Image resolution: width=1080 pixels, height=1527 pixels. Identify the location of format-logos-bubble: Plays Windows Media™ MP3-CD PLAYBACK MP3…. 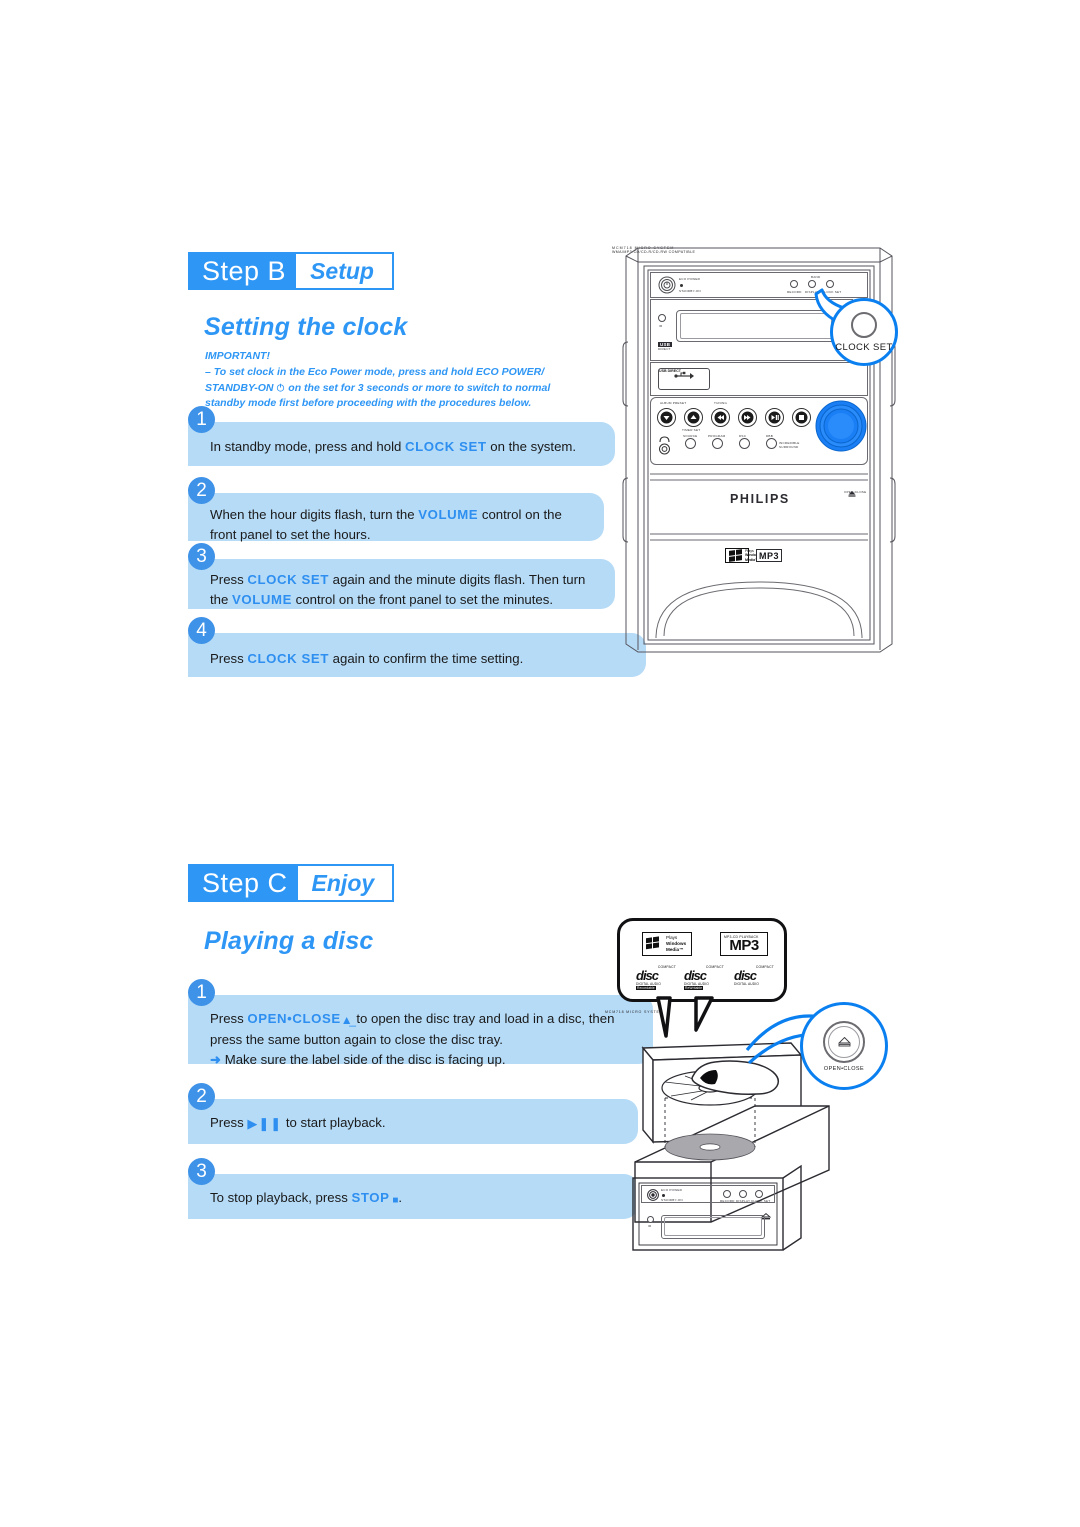
(702, 960).